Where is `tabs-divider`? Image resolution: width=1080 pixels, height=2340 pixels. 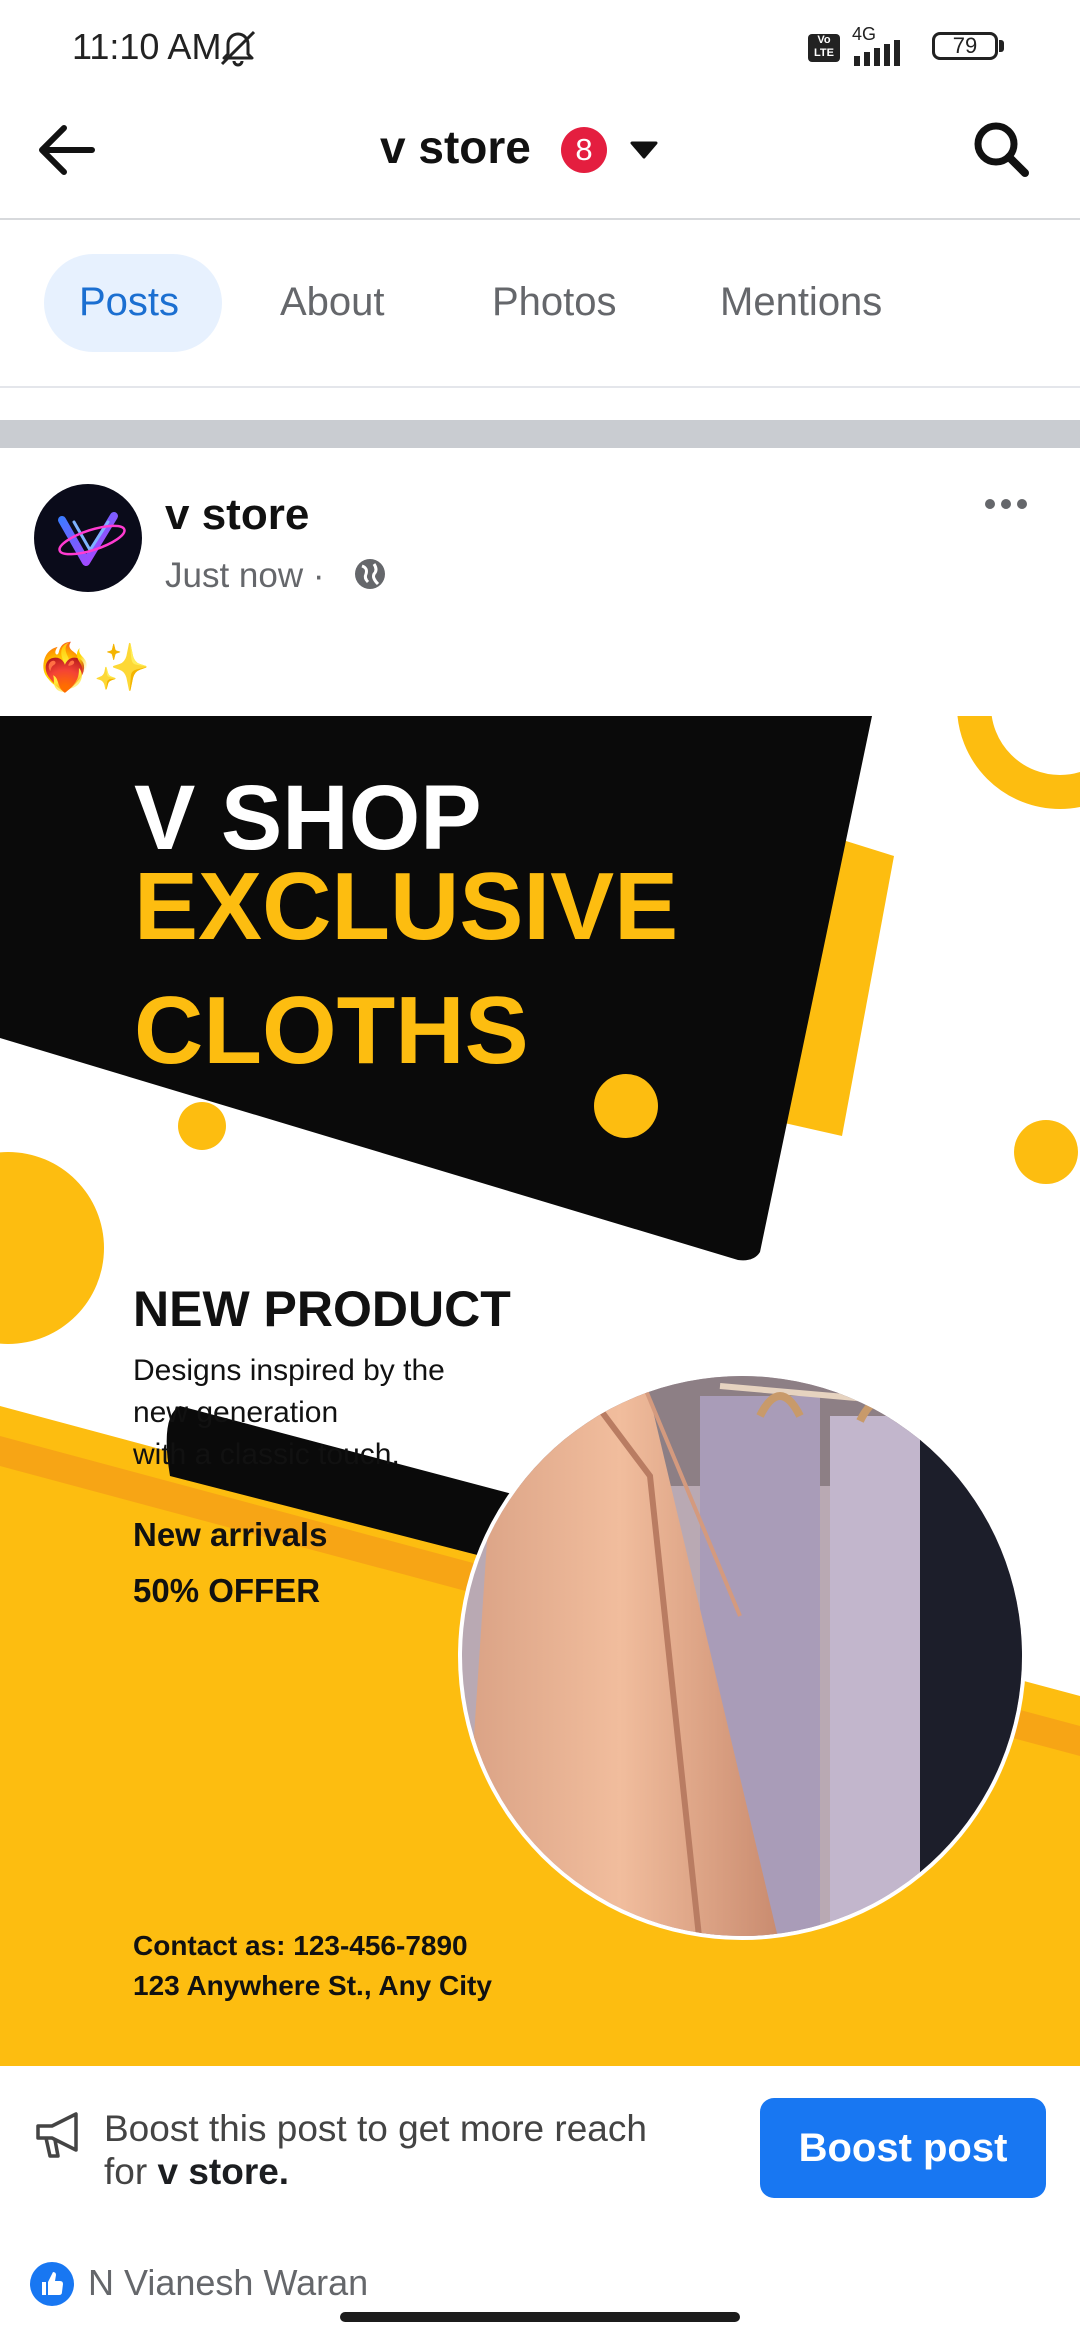
tabs-divider is located at coordinates (540, 387).